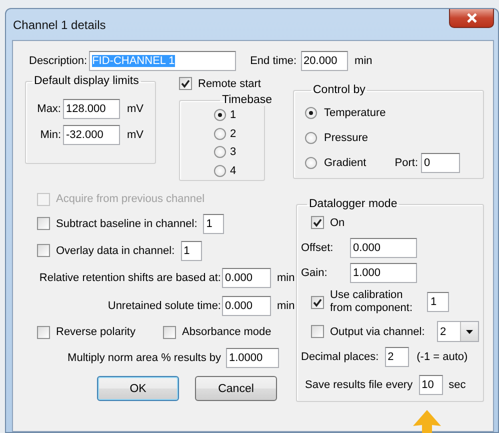 This screenshot has height=433, width=499. I want to click on group-title: Default display limits, so click(86, 81).